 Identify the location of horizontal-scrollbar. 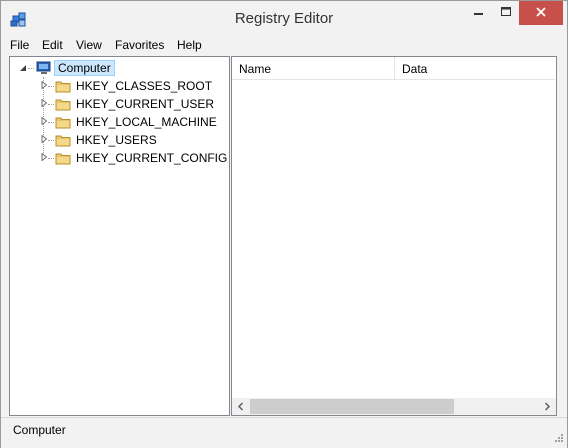
(394, 406).